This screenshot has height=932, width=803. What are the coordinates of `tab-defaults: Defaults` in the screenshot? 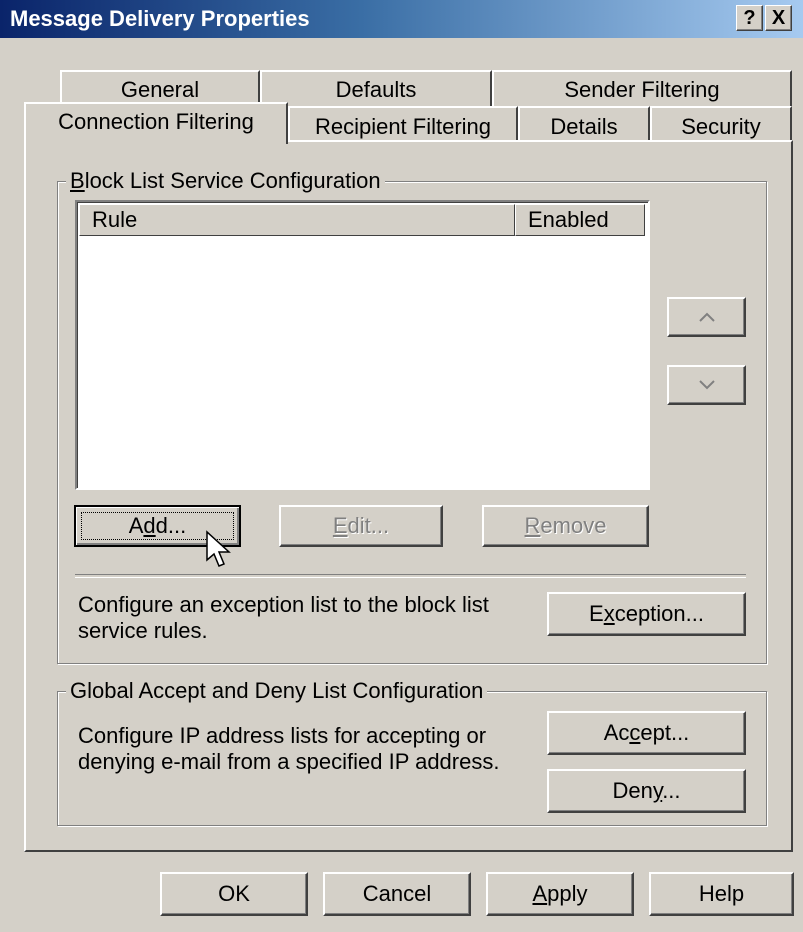 It's located at (376, 88).